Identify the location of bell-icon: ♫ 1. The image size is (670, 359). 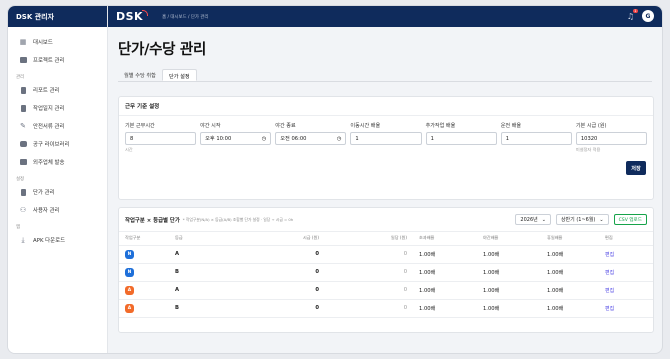
(632, 14).